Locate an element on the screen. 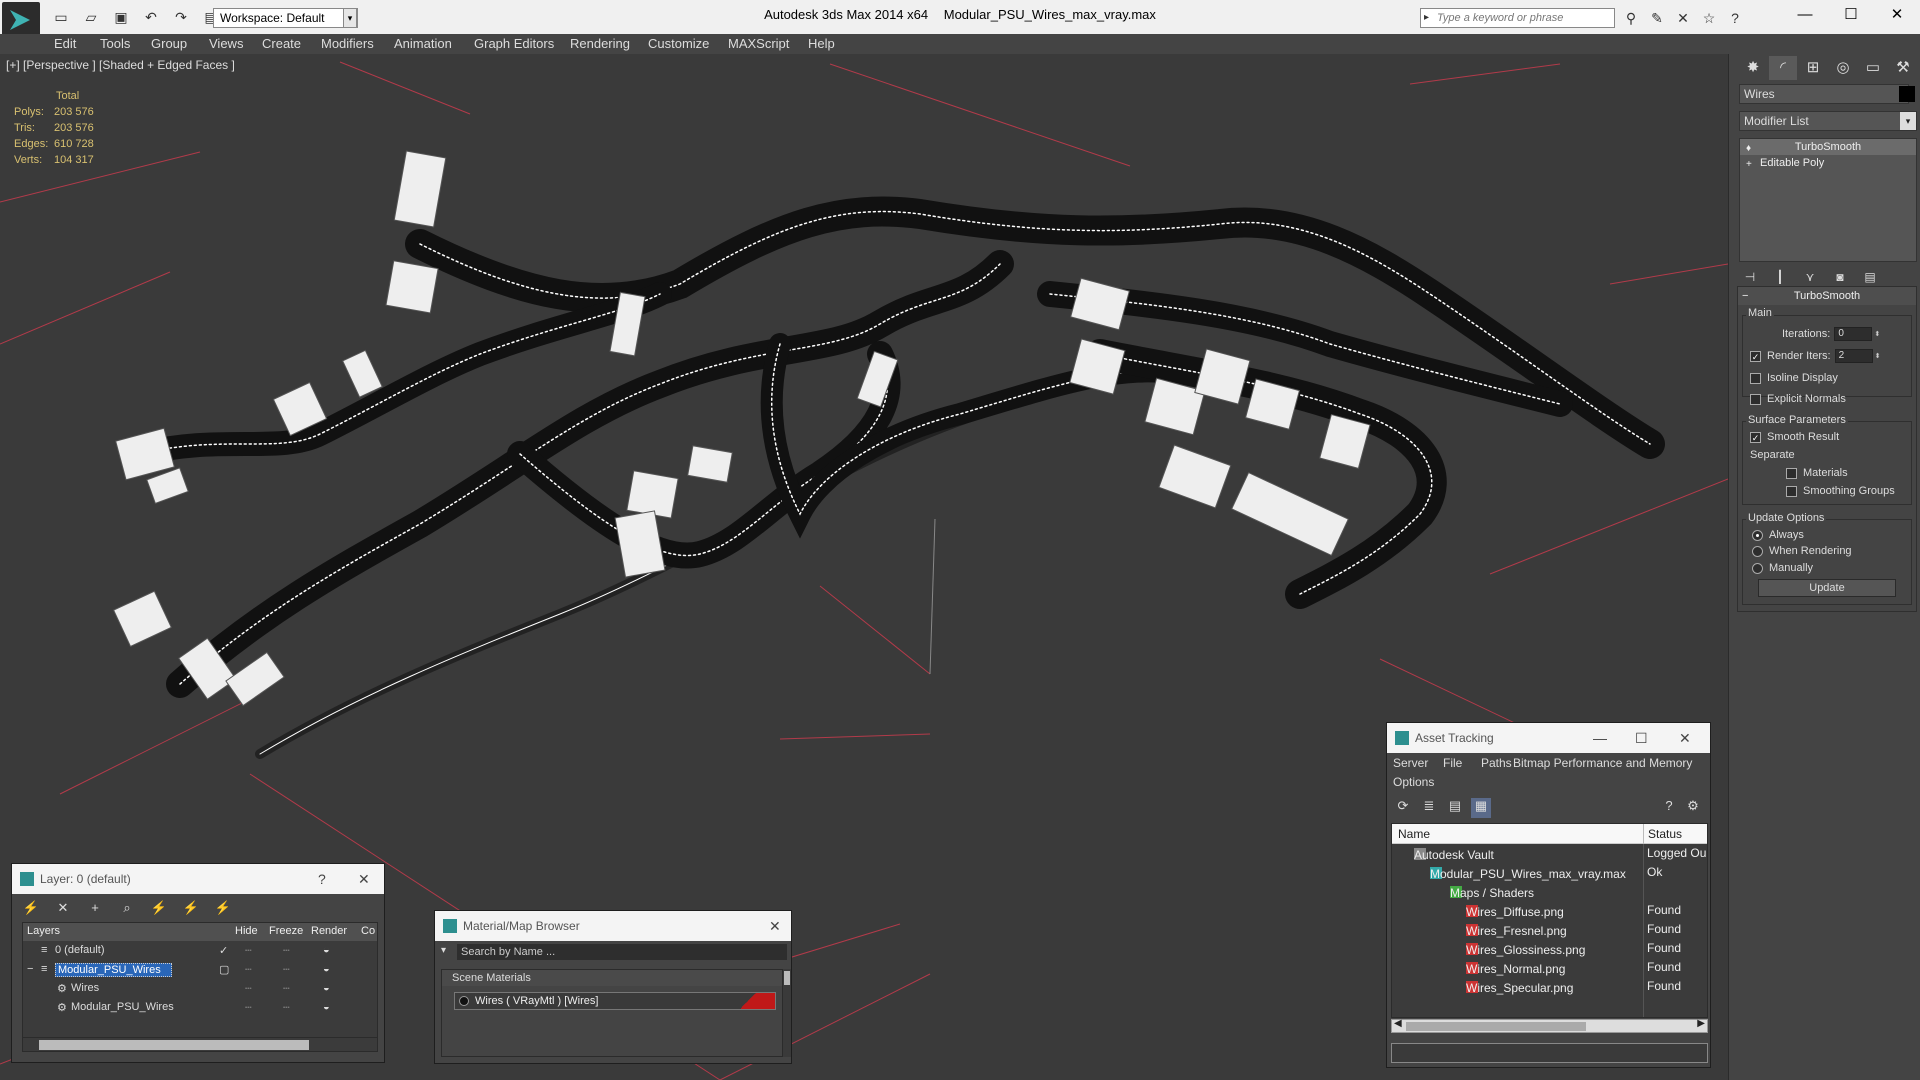 The image size is (1920, 1080). isoline-display-control: Isoline Display is located at coordinates (1794, 378).